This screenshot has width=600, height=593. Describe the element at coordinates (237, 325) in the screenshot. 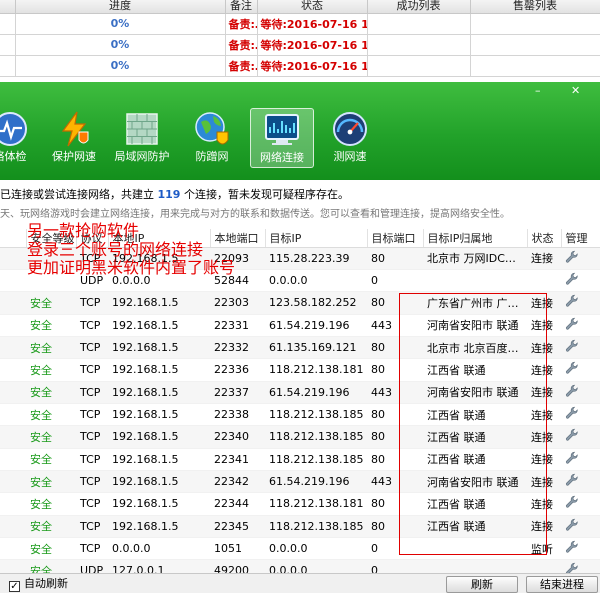

I see `local-port: 22331` at that location.